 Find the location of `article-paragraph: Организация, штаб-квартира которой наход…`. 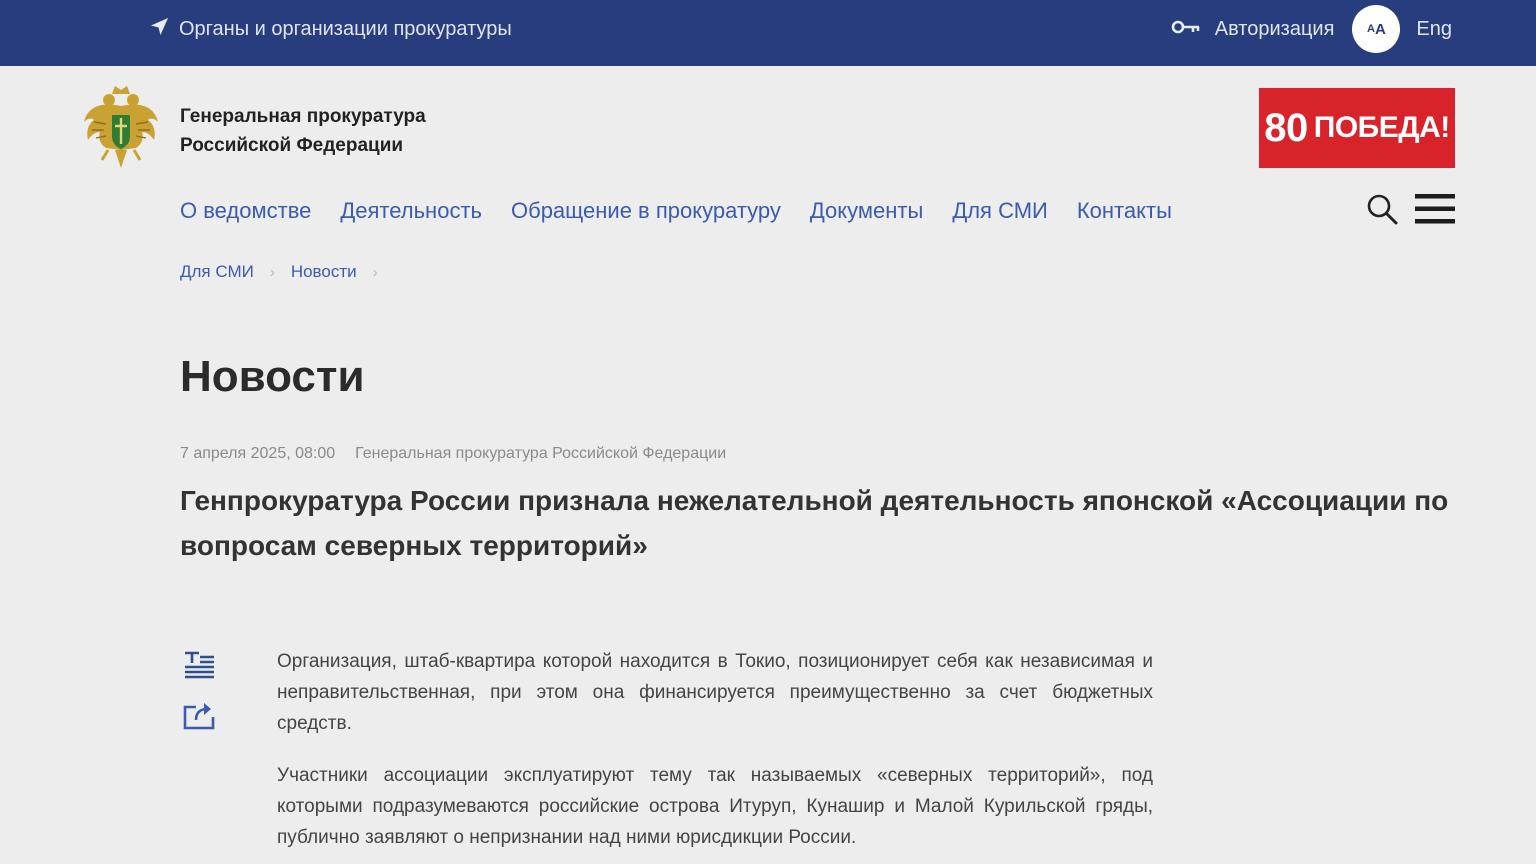

article-paragraph: Организация, штаб-квартира которой наход… is located at coordinates (715, 692).